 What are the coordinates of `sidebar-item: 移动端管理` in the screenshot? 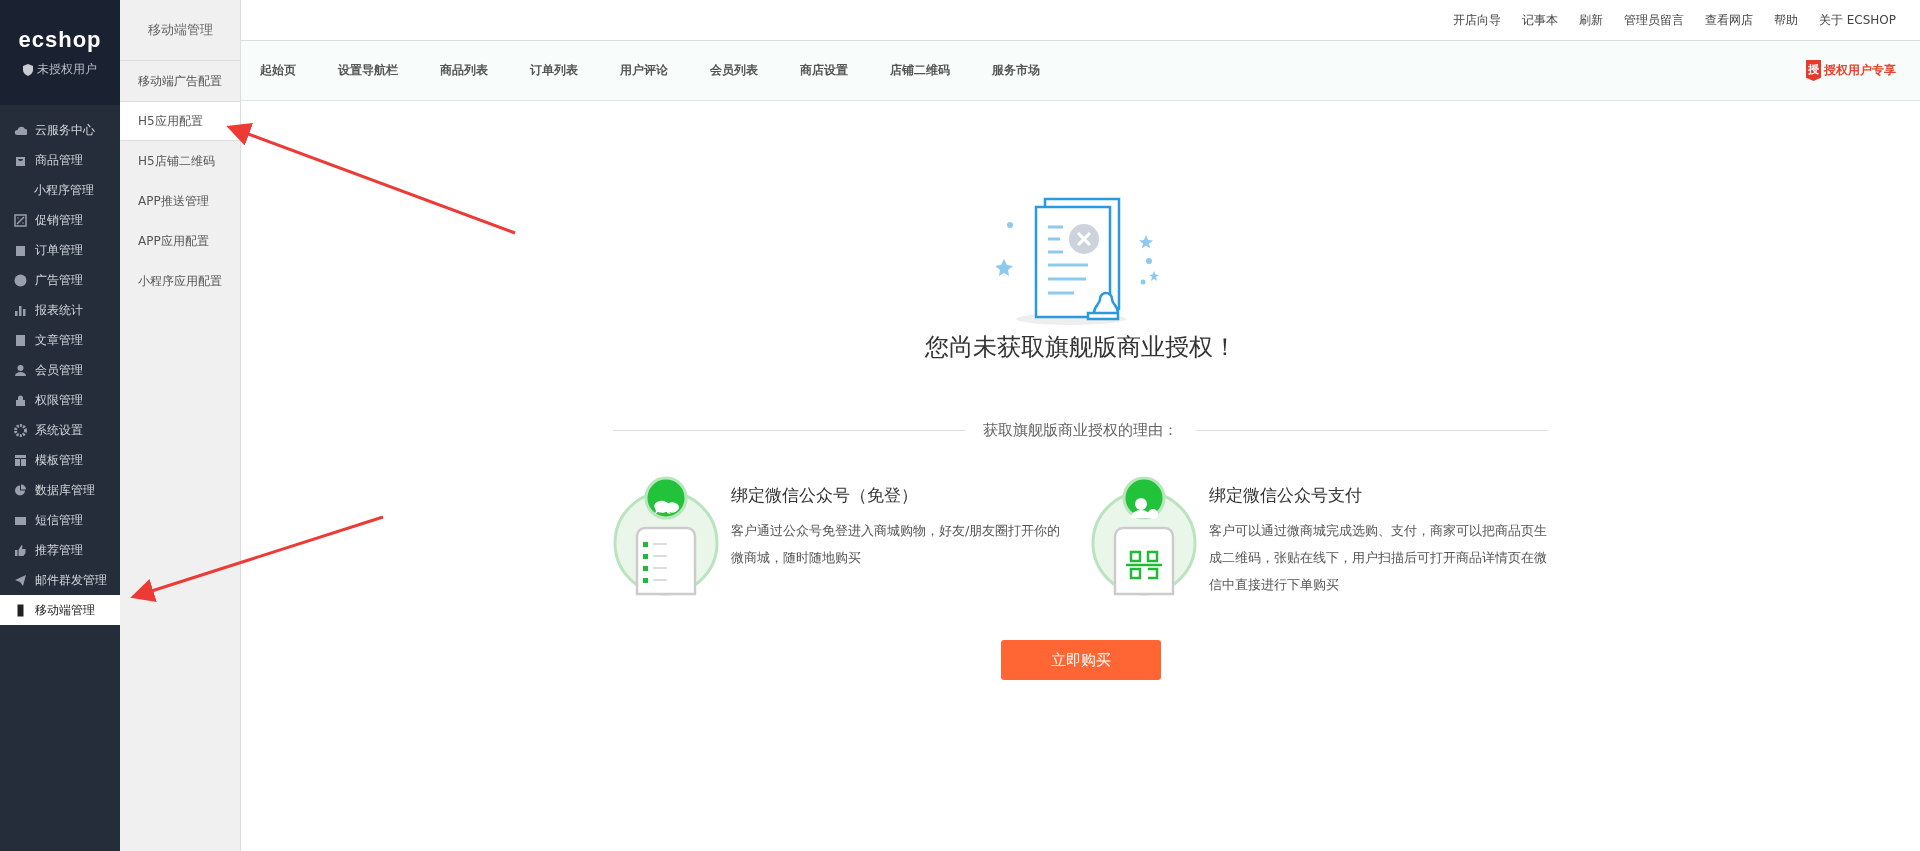 It's located at (60, 610).